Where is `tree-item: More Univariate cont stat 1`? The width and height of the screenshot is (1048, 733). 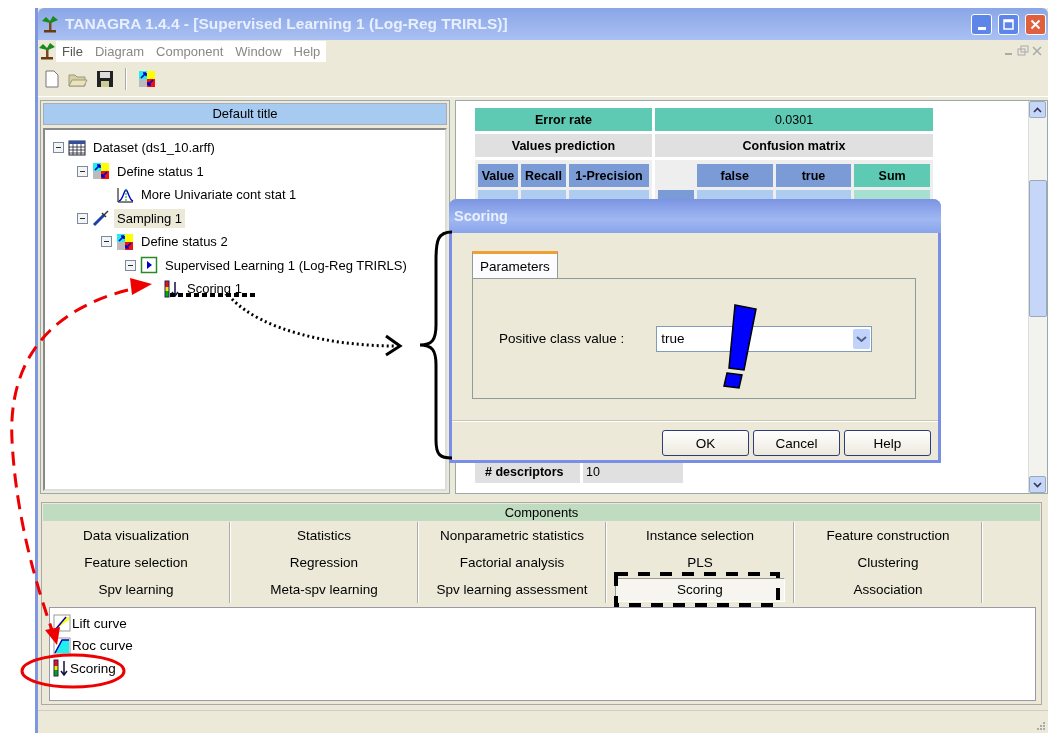
tree-item: More Univariate cont stat 1 is located at coordinates (219, 195).